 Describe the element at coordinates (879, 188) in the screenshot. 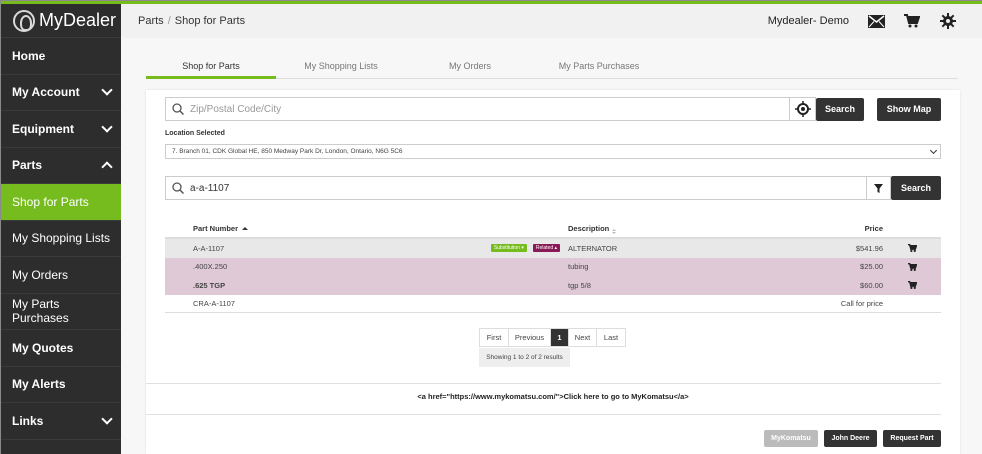

I see `filter-icon` at that location.